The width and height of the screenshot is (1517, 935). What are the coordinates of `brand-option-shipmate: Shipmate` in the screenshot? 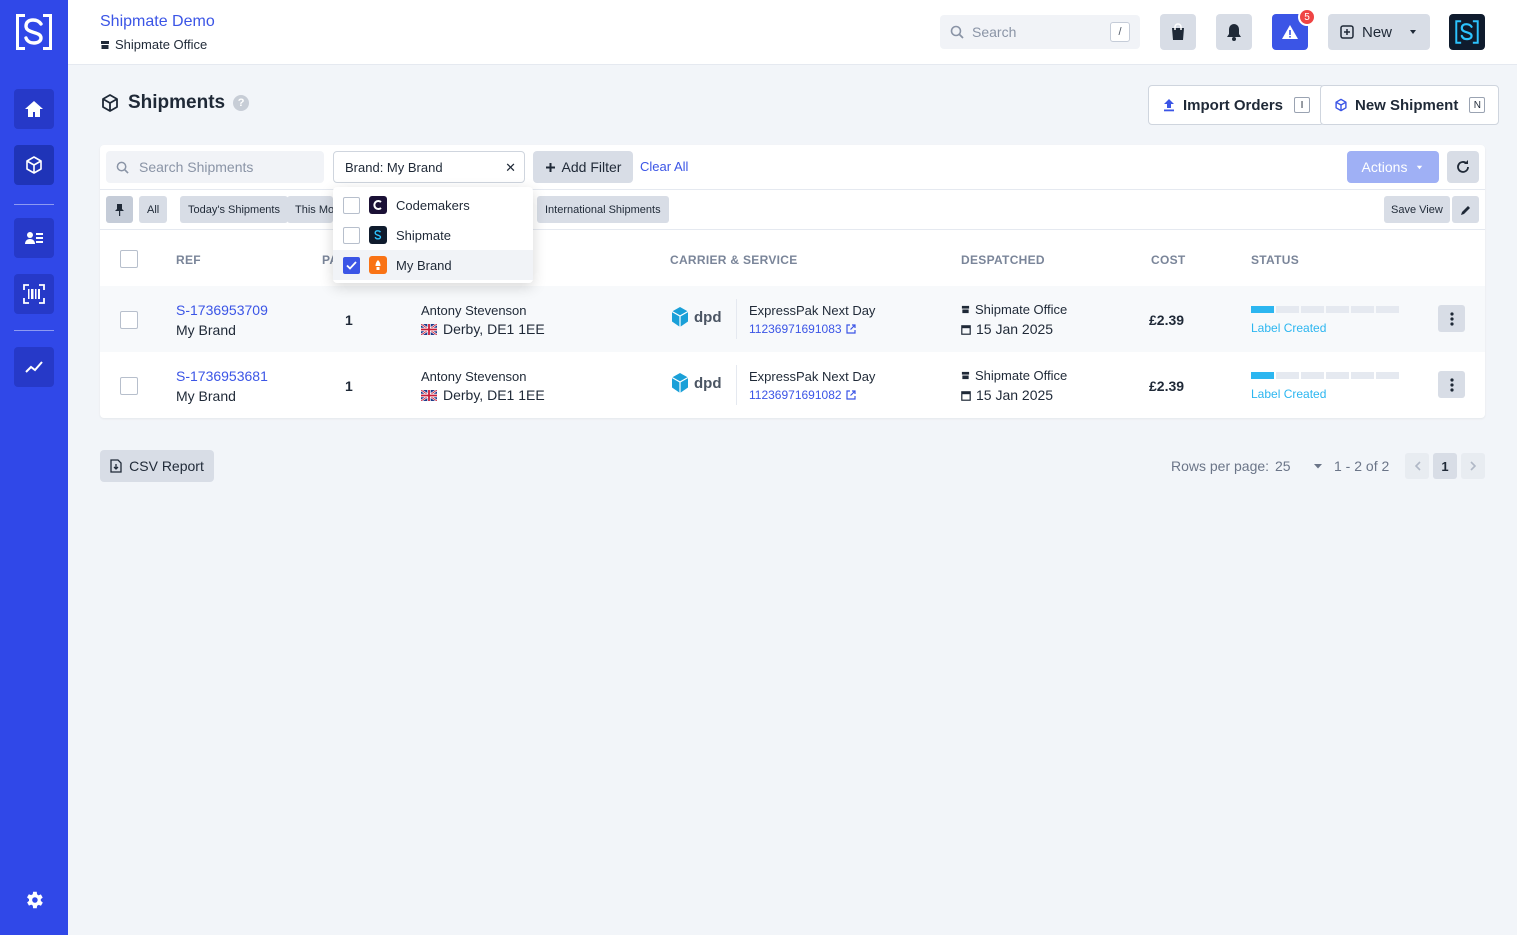 It's located at (433, 235).